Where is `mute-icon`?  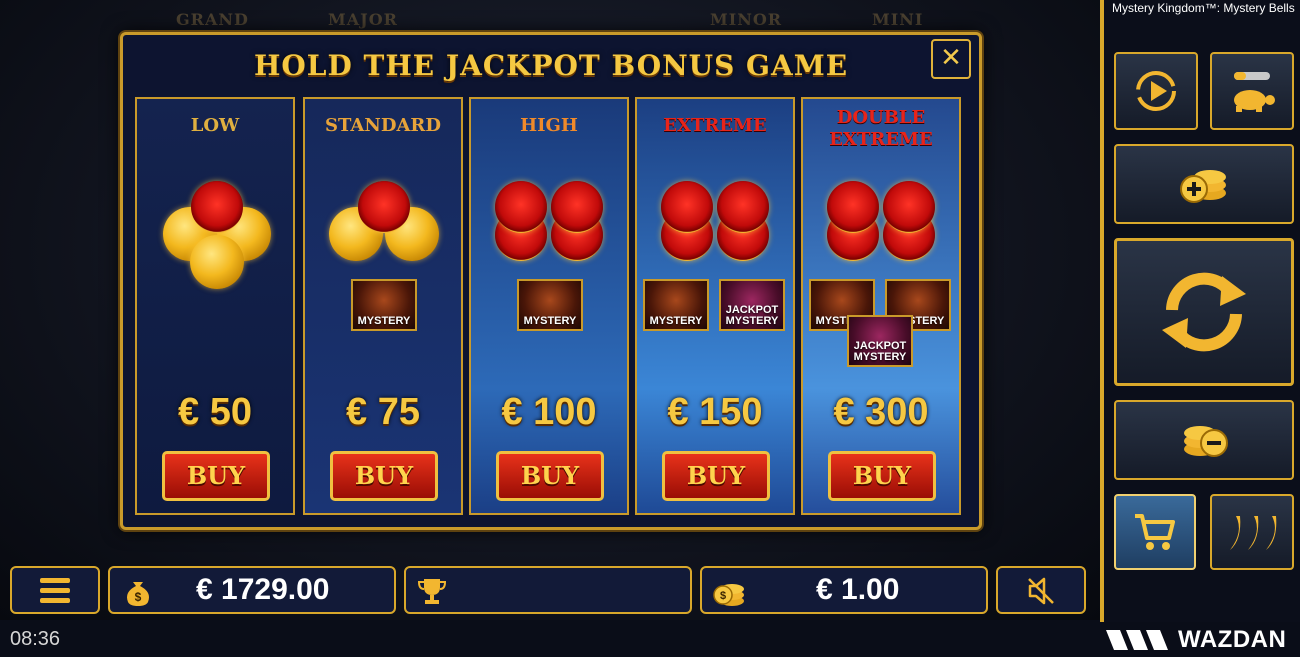 mute-icon is located at coordinates (1041, 591).